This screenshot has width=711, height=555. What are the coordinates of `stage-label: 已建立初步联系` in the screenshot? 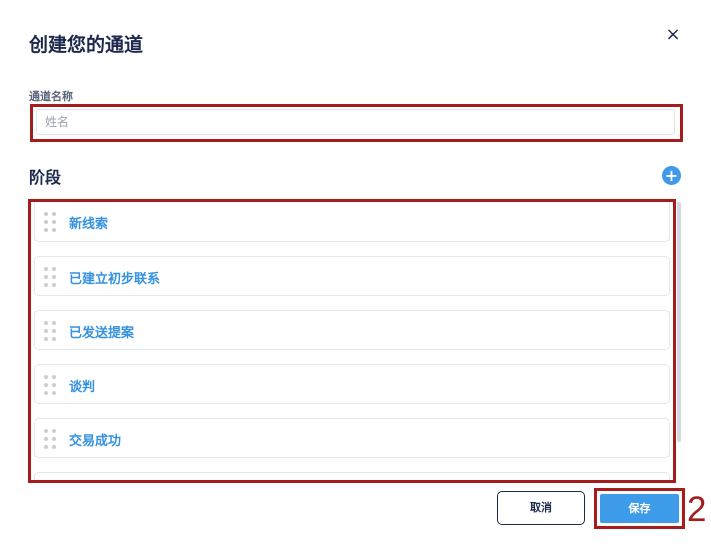 It's located at (115, 279).